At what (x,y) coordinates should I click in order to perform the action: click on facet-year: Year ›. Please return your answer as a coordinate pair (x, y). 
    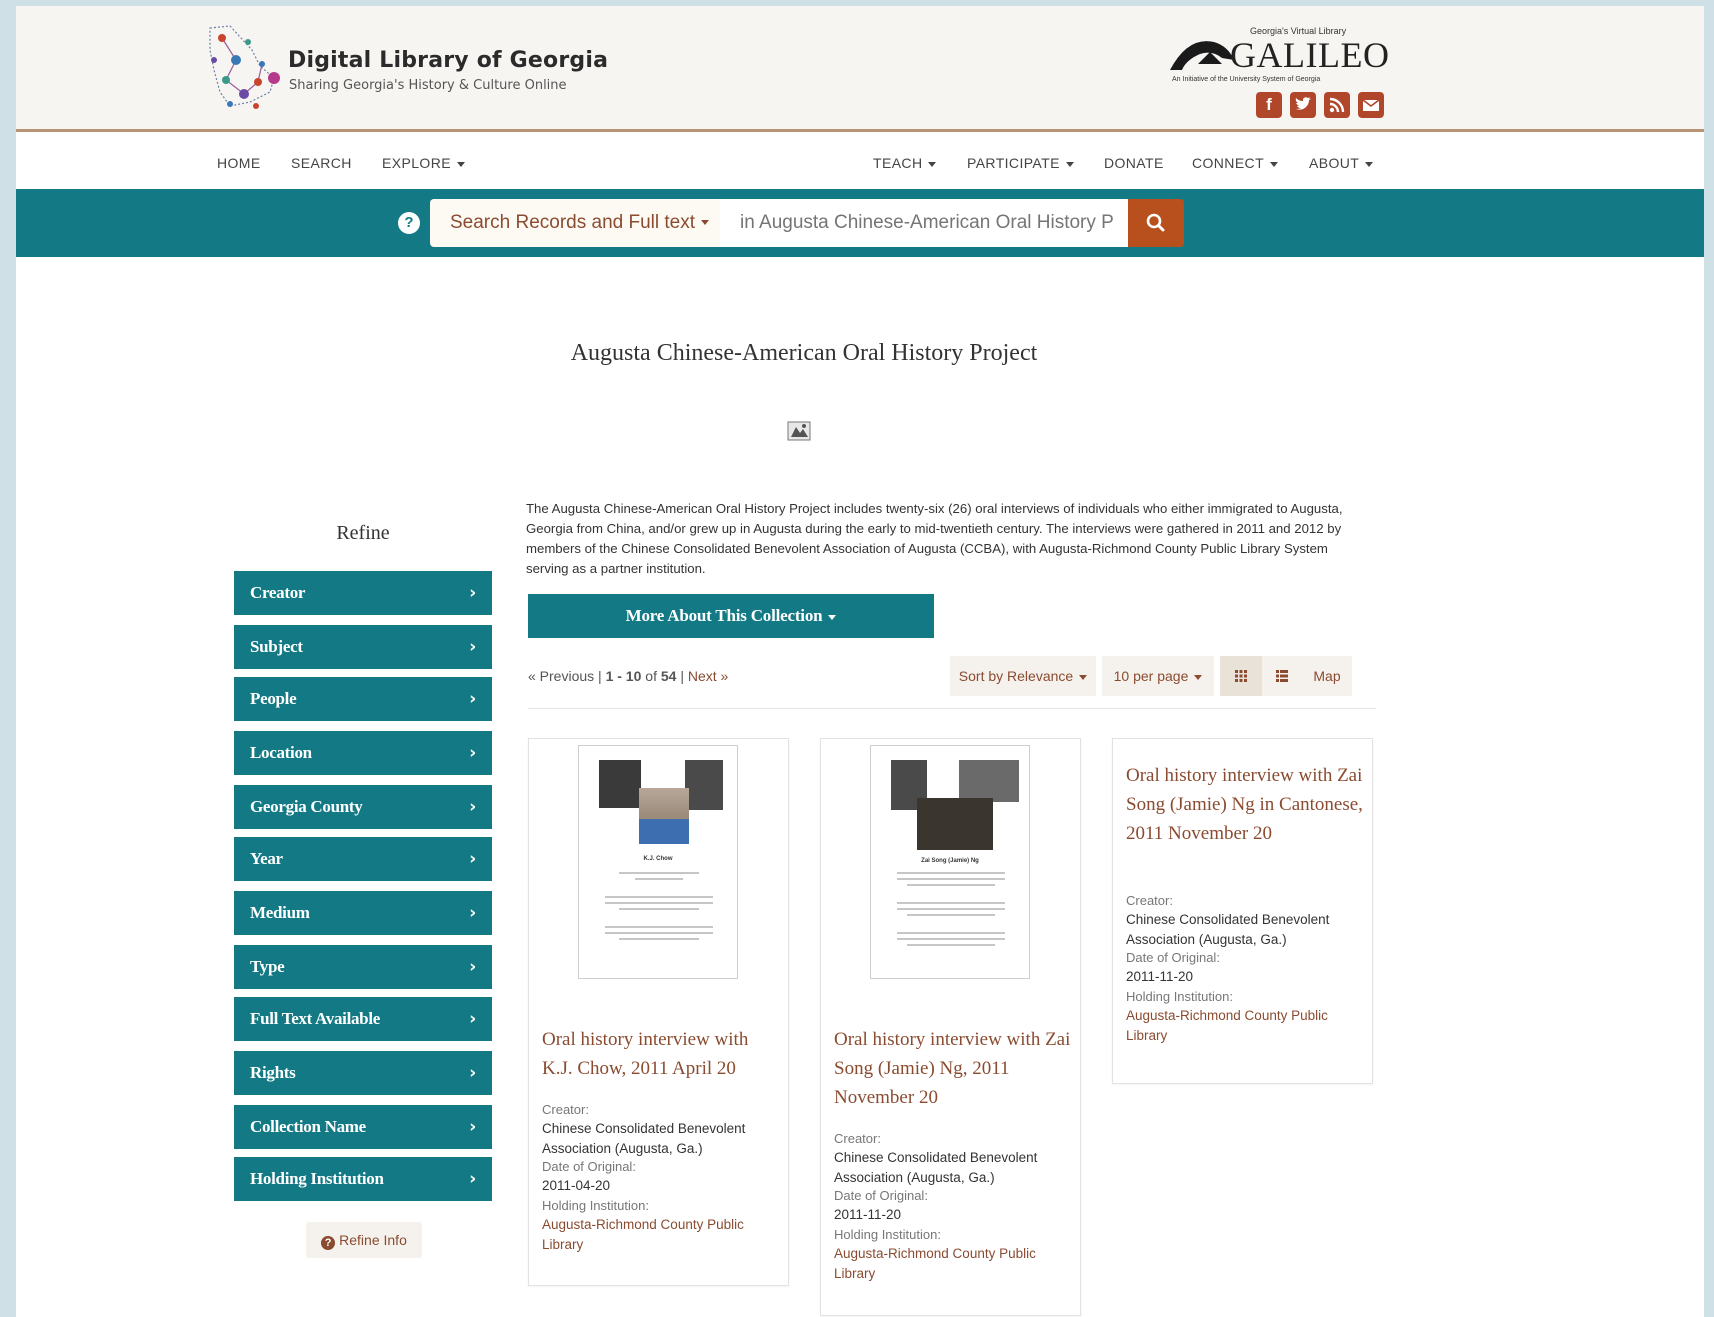
    Looking at the image, I should click on (363, 859).